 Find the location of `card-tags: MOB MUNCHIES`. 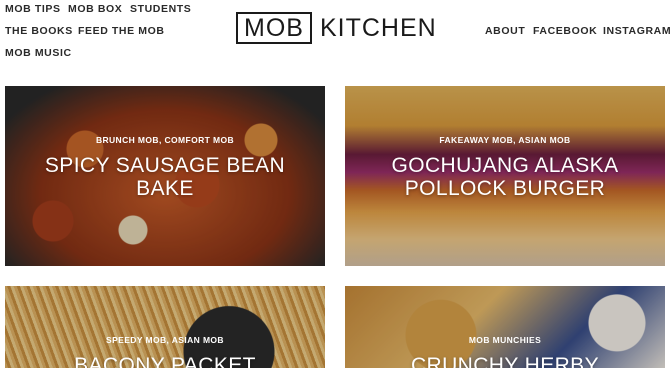

card-tags: MOB MUNCHIES is located at coordinates (505, 340).